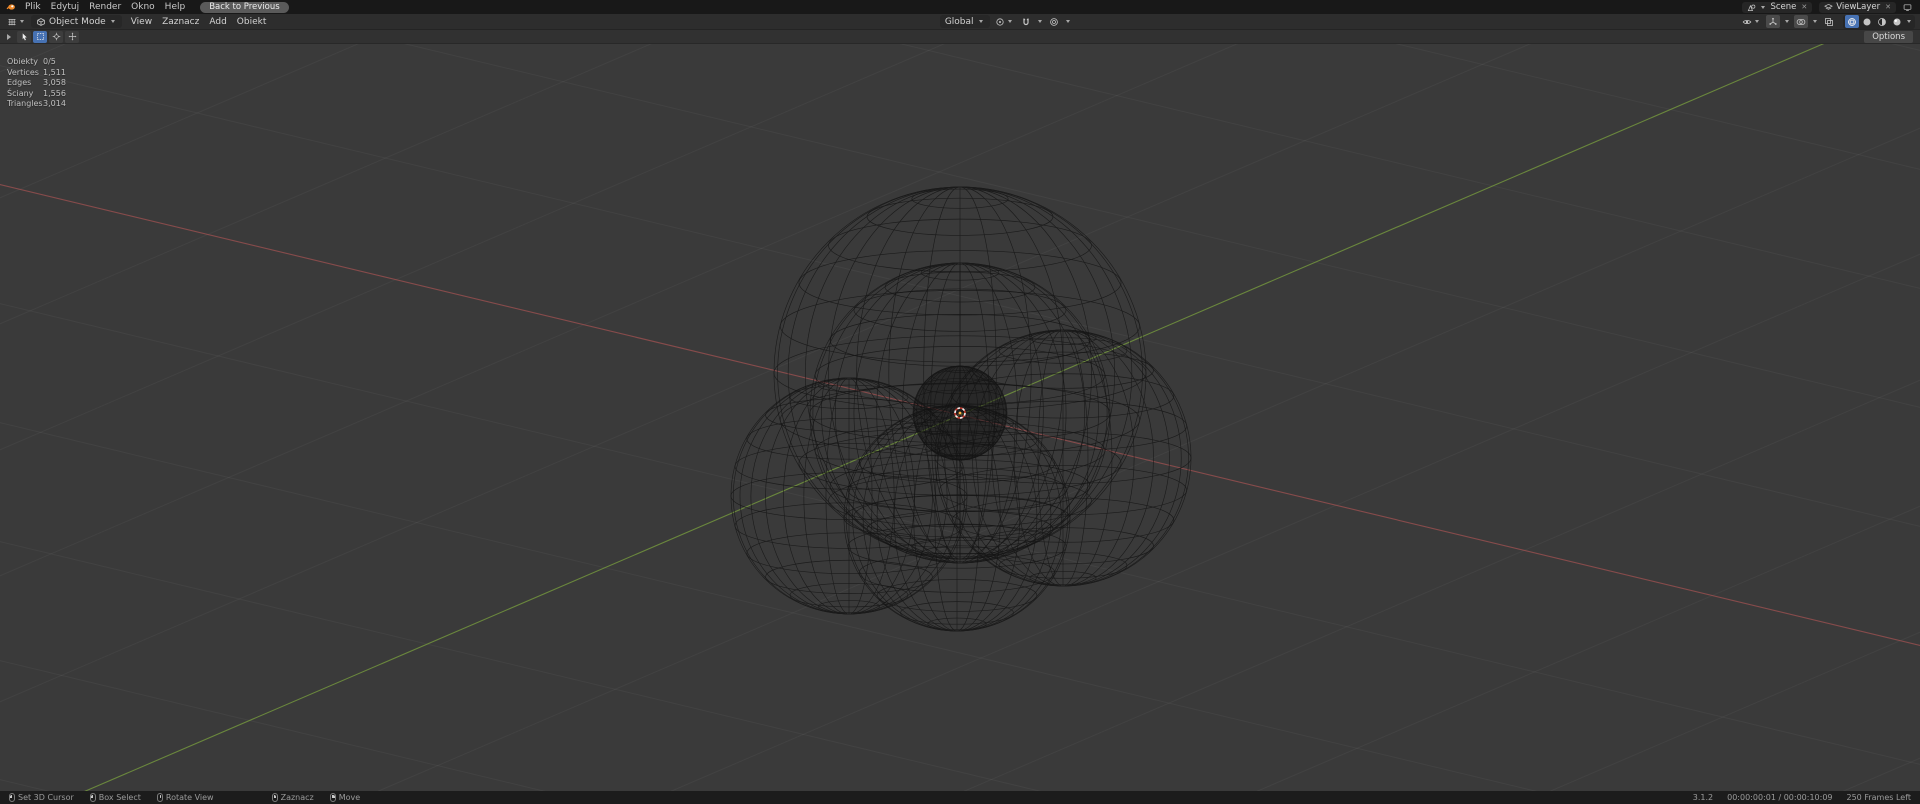 Image resolution: width=1920 pixels, height=804 pixels. What do you see at coordinates (23, 72) in the screenshot?
I see `stat-label: Vertices` at bounding box center [23, 72].